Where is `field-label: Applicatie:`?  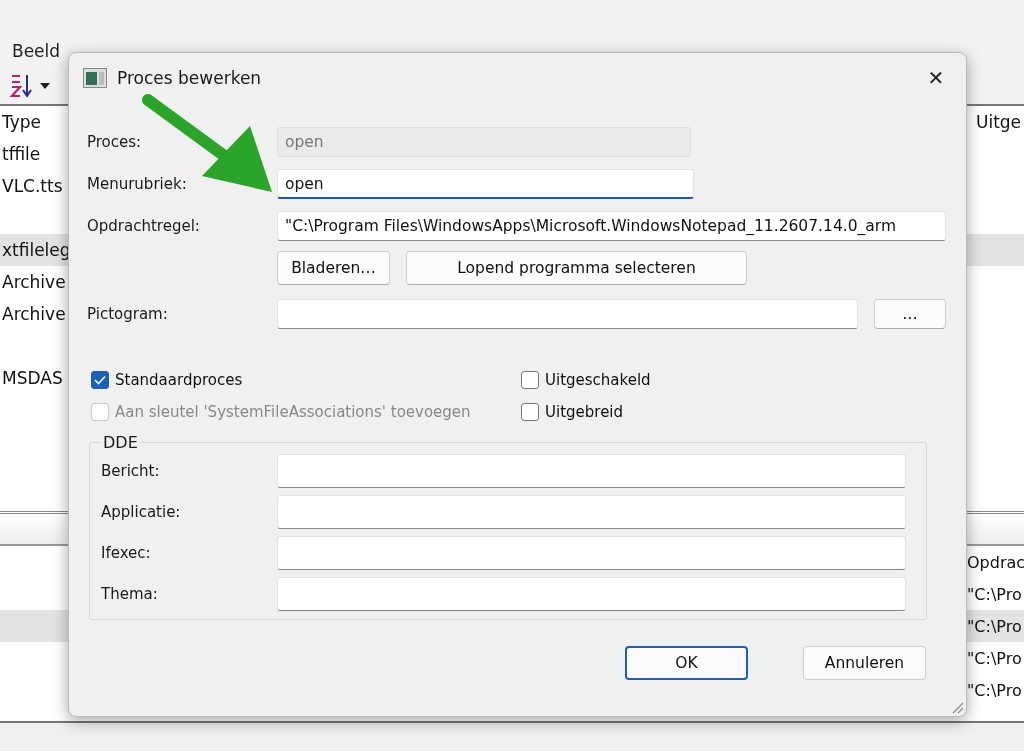
field-label: Applicatie: is located at coordinates (141, 512).